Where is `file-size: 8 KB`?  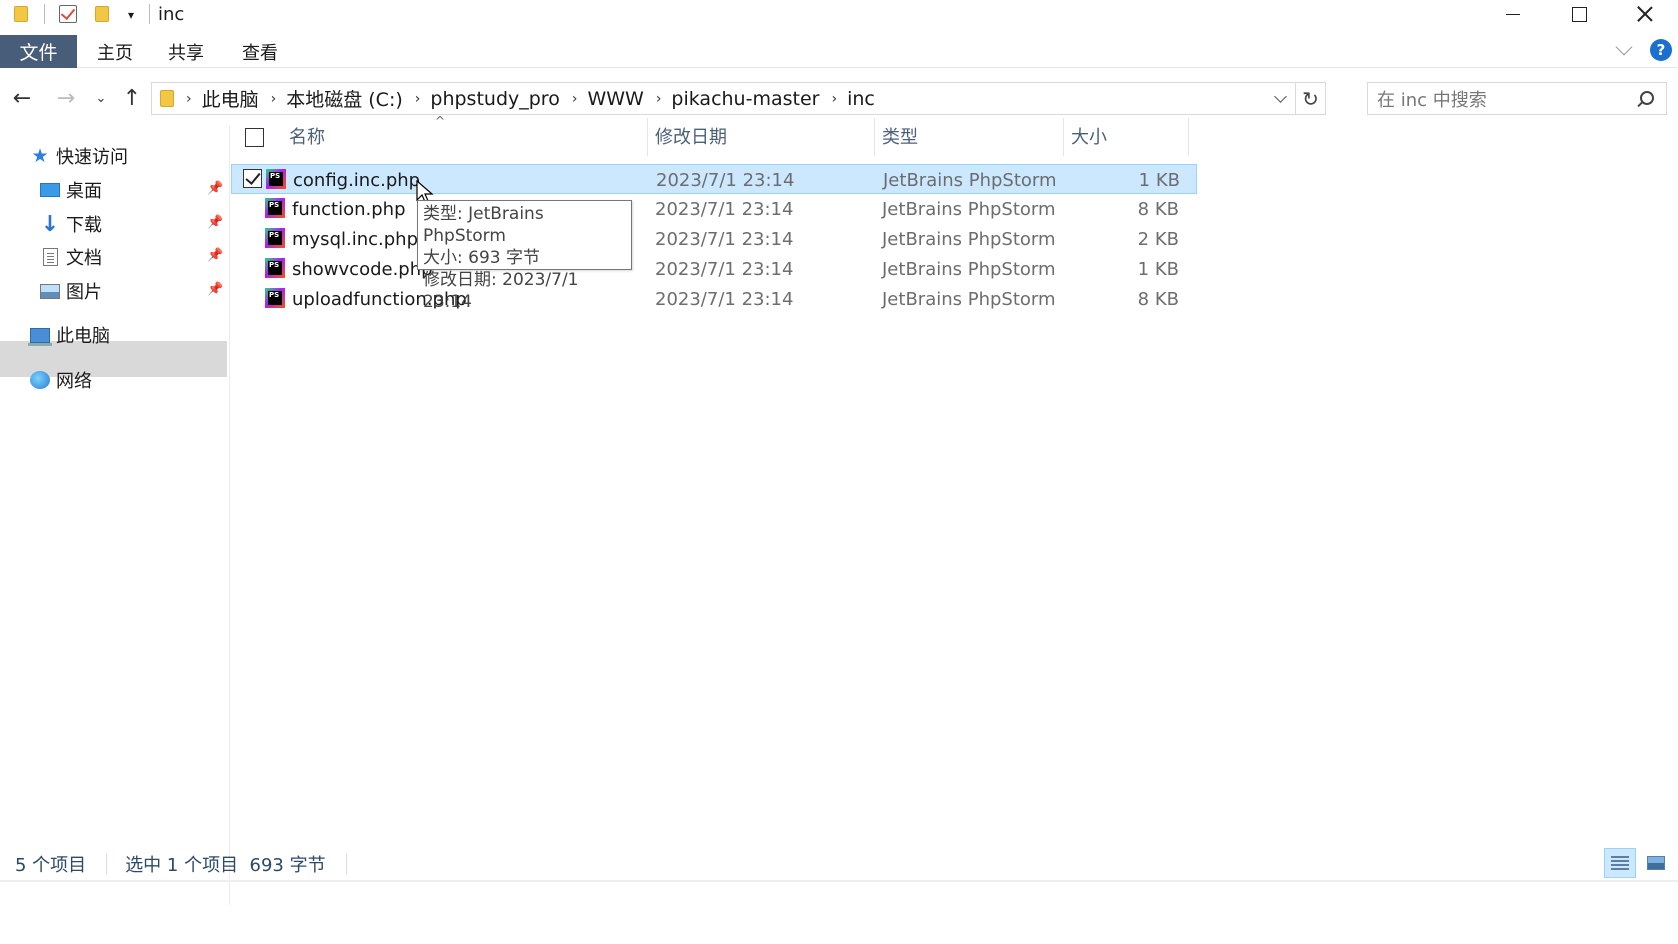
file-size: 8 KB is located at coordinates (1158, 299).